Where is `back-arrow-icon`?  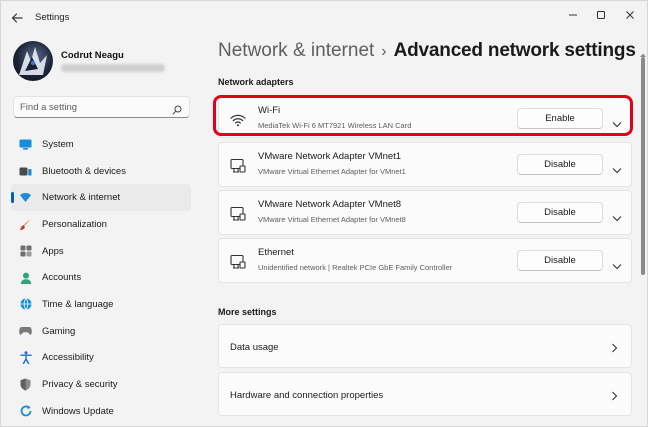
back-arrow-icon is located at coordinates (17, 18).